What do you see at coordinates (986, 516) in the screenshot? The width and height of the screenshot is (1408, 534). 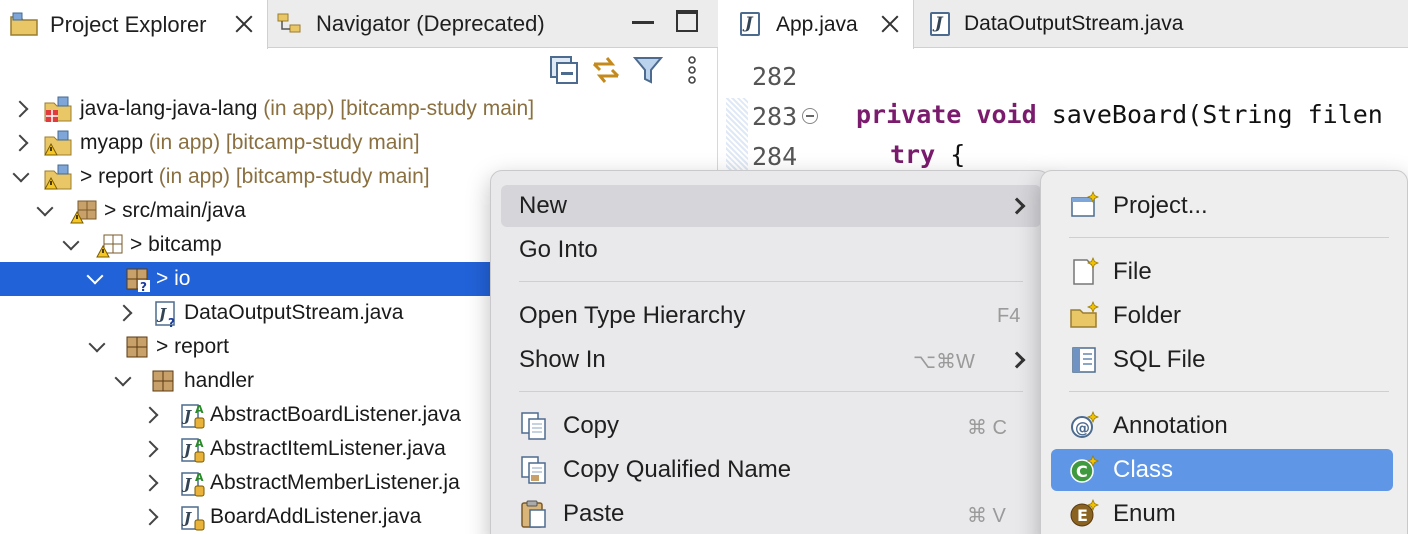 I see `menu-item-shortcut: ⌘ V` at bounding box center [986, 516].